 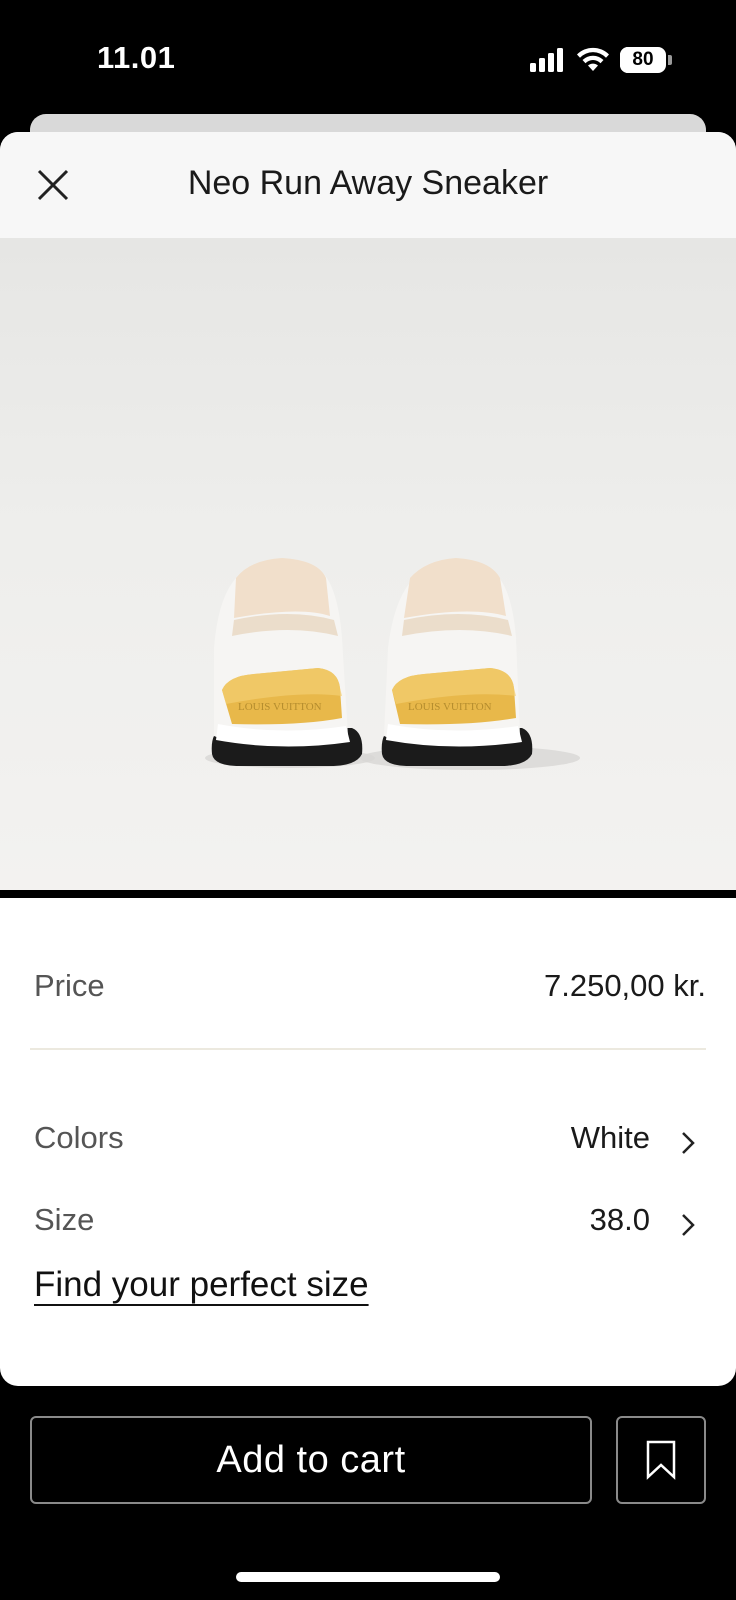 What do you see at coordinates (368, 1140) in the screenshot?
I see `colors-selector: Colors White` at bounding box center [368, 1140].